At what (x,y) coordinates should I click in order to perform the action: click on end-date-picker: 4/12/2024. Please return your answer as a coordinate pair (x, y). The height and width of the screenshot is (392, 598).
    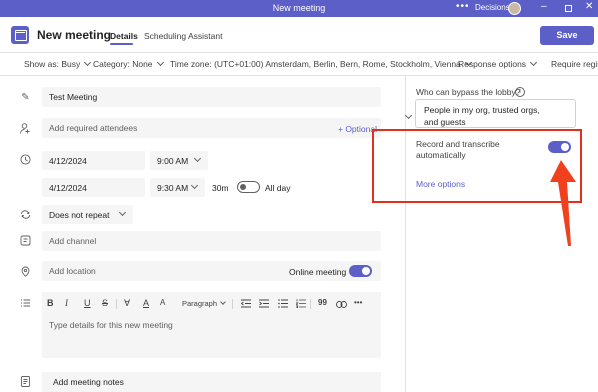
    Looking at the image, I should click on (93, 187).